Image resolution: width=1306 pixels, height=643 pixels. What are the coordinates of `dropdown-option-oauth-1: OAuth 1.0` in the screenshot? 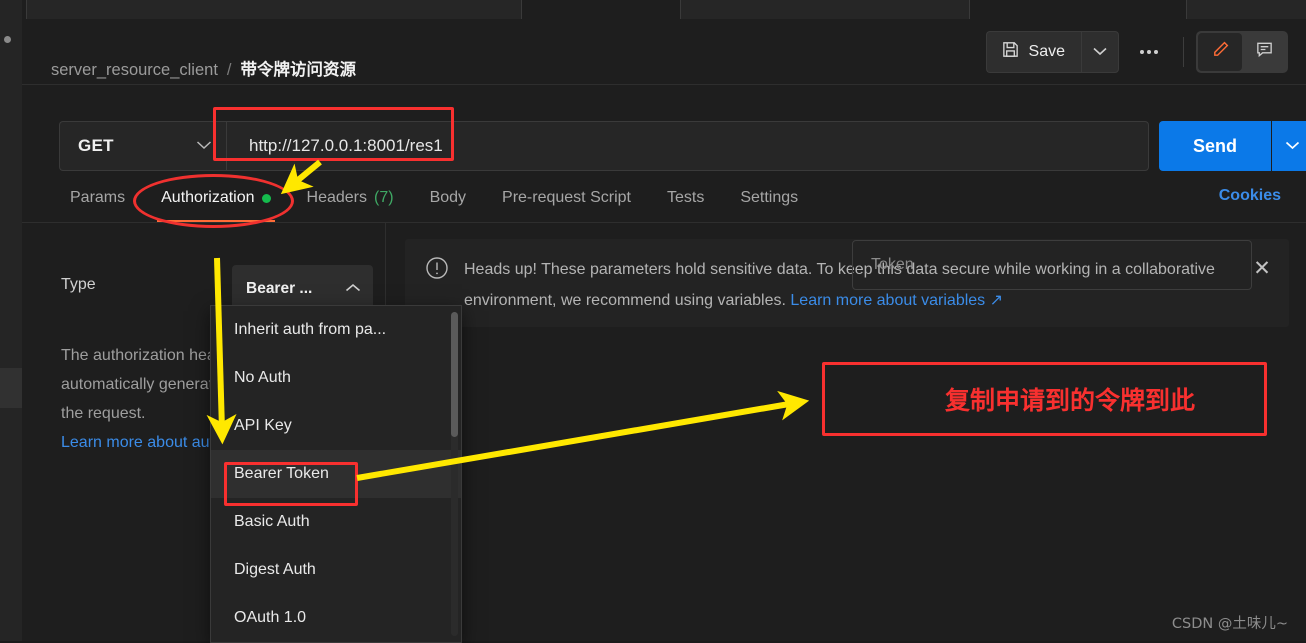 It's located at (336, 618).